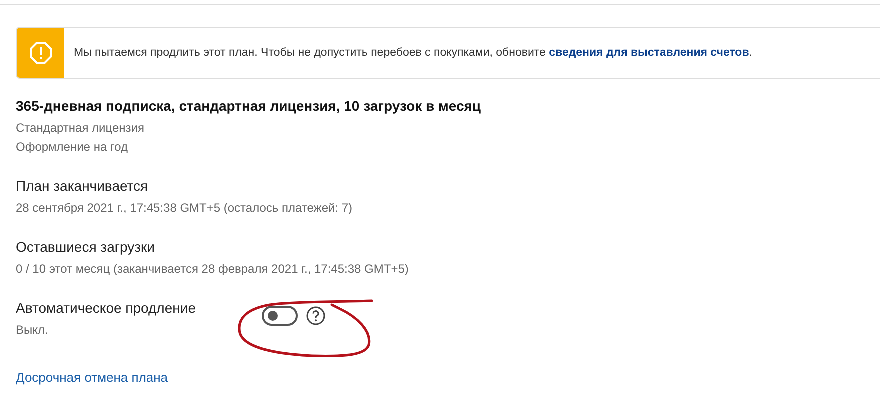 This screenshot has width=880, height=404. I want to click on section-value: 0 / 10 этот месяц (заканчивается 28 февраля 2021 г., 17:45:38 GMT+5), so click(213, 269).